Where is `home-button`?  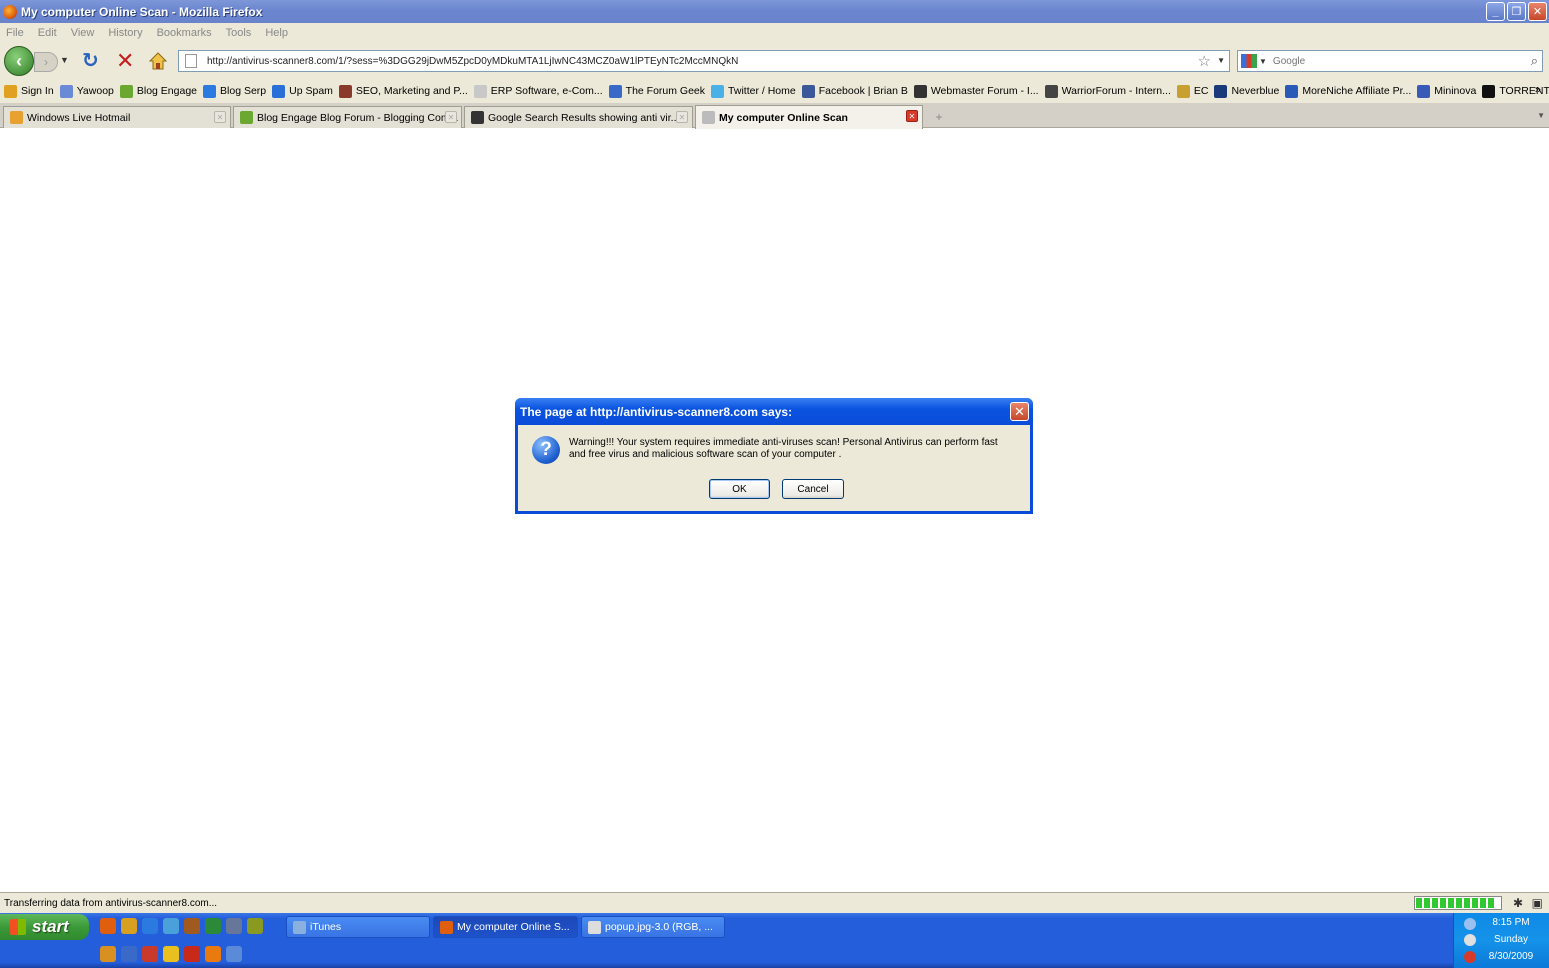 home-button is located at coordinates (158, 61).